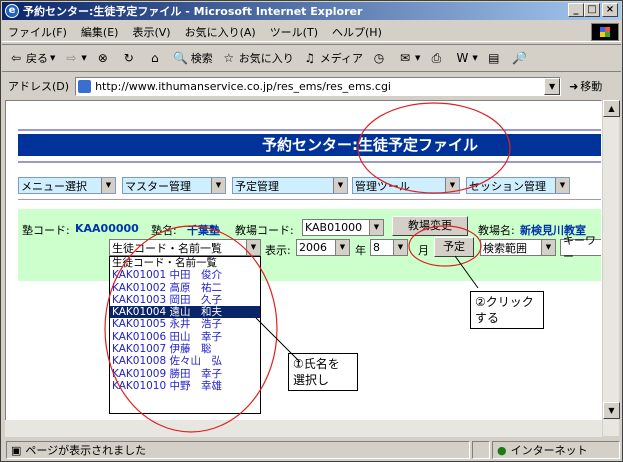 The height and width of the screenshot is (462, 623). What do you see at coordinates (12, 11) in the screenshot?
I see `ie-icon: e` at bounding box center [12, 11].